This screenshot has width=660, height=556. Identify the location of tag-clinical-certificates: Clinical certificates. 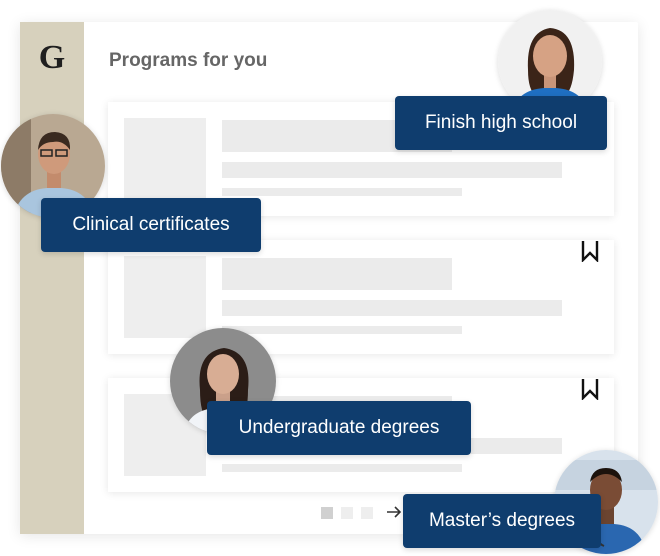
(151, 225).